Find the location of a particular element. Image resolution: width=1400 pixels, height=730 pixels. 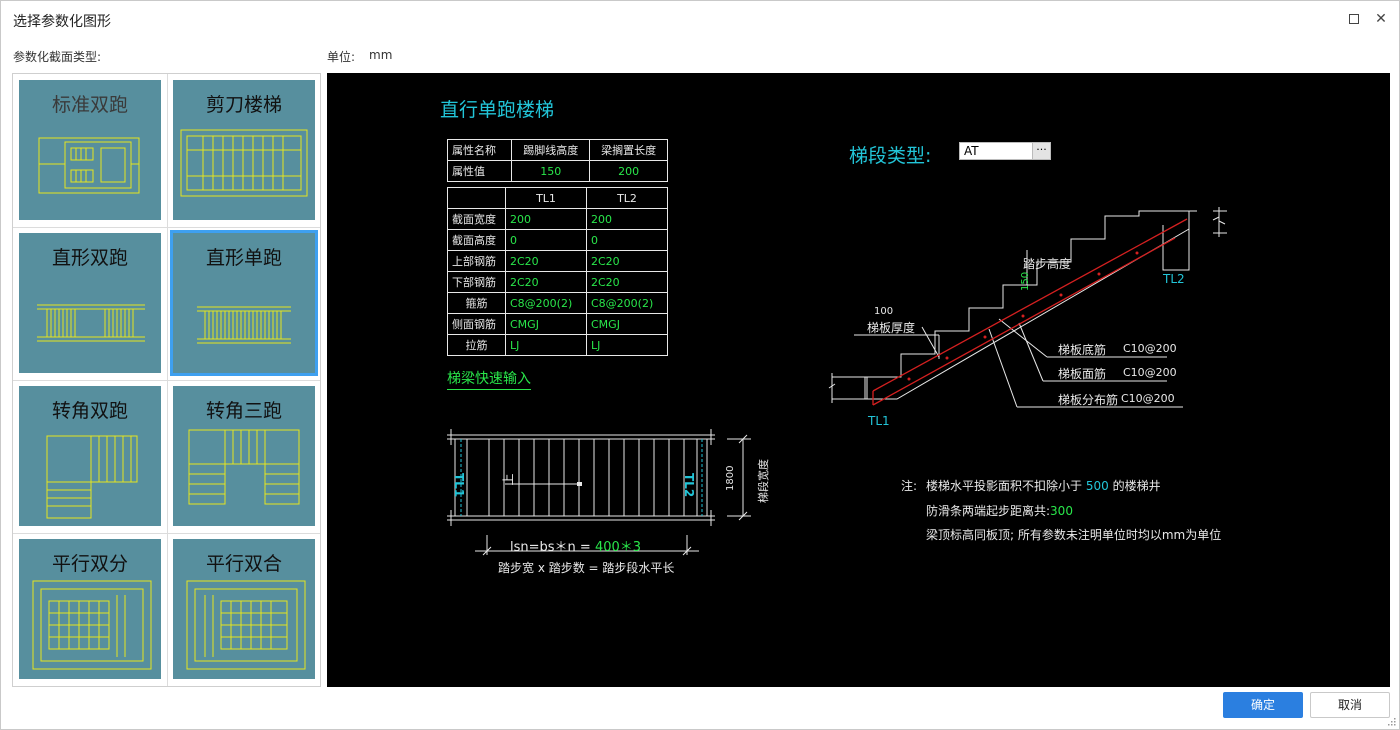

section-tl2-label: TL2 is located at coordinates (1174, 279).